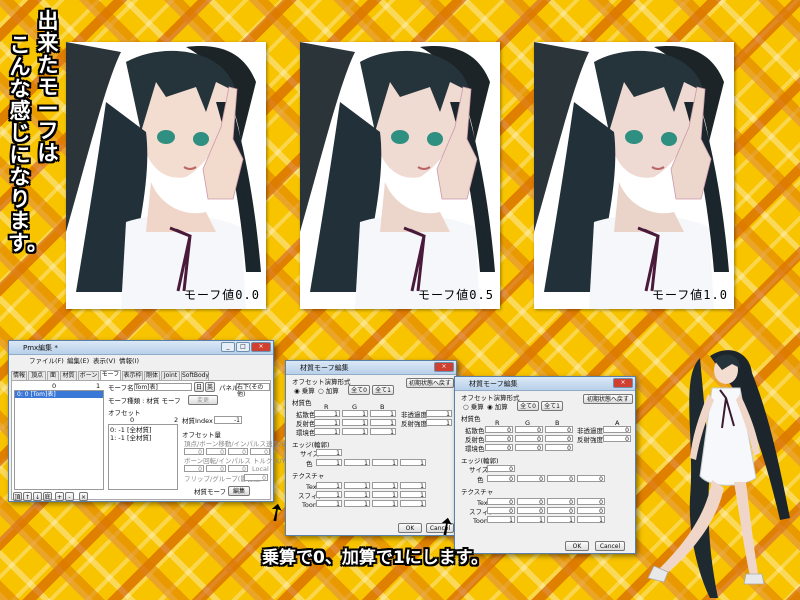 The width and height of the screenshot is (800, 600). Describe the element at coordinates (88, 375) in the screenshot. I see `tab-bone: ボーン` at that location.